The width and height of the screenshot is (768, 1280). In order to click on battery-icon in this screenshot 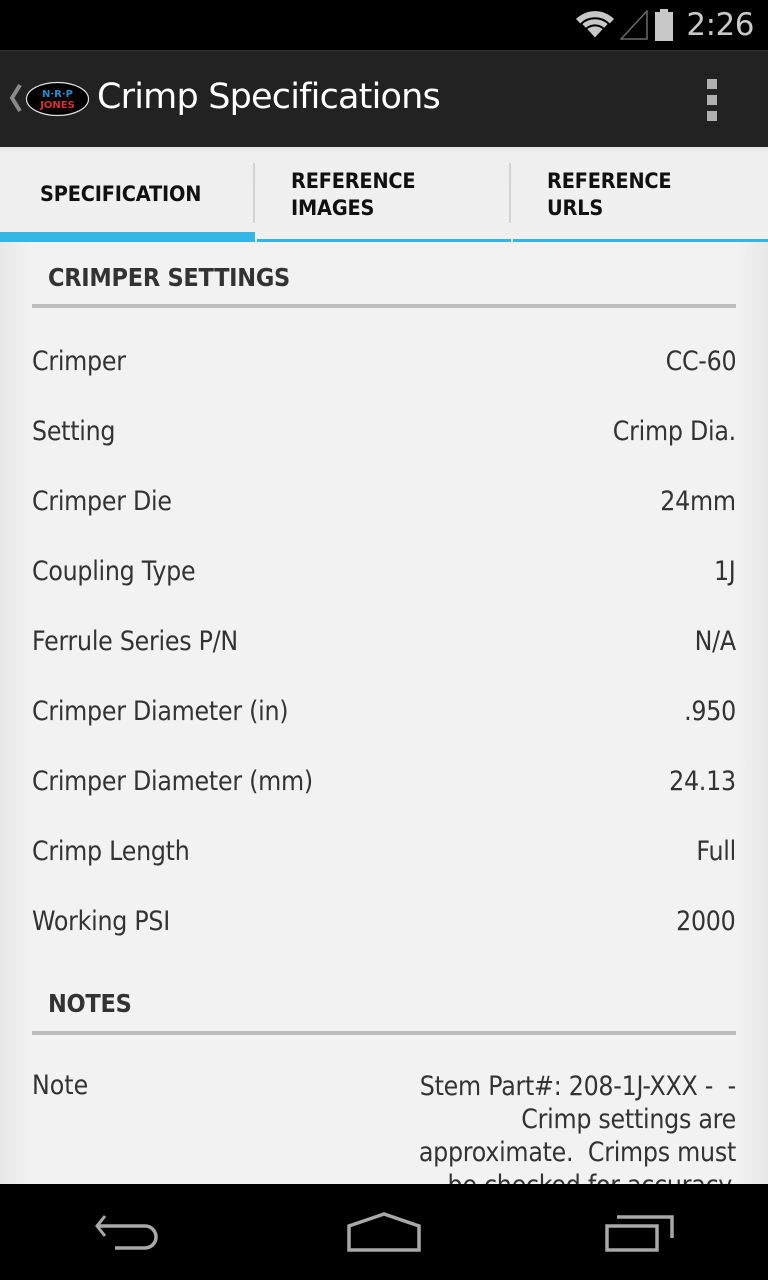, I will do `click(664, 25)`.